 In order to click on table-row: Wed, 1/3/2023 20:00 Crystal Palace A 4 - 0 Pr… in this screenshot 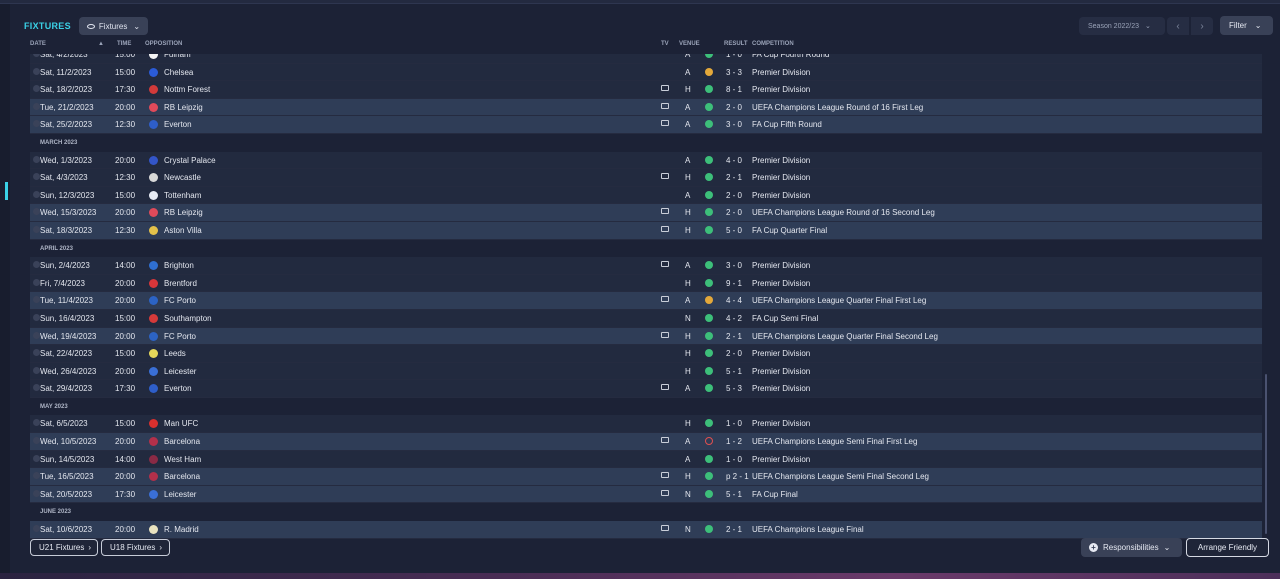, I will do `click(646, 160)`.